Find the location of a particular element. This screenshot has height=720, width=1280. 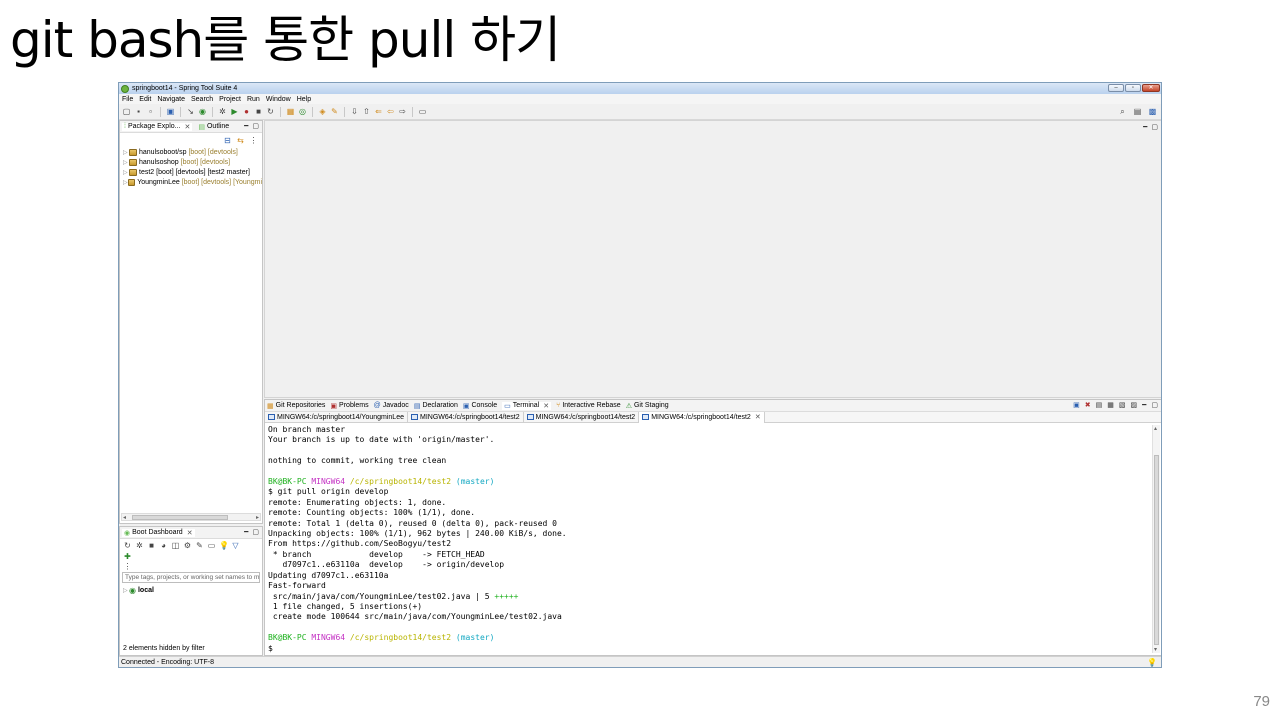

scroll-down-icon: ▾ is located at coordinates (1155, 649).